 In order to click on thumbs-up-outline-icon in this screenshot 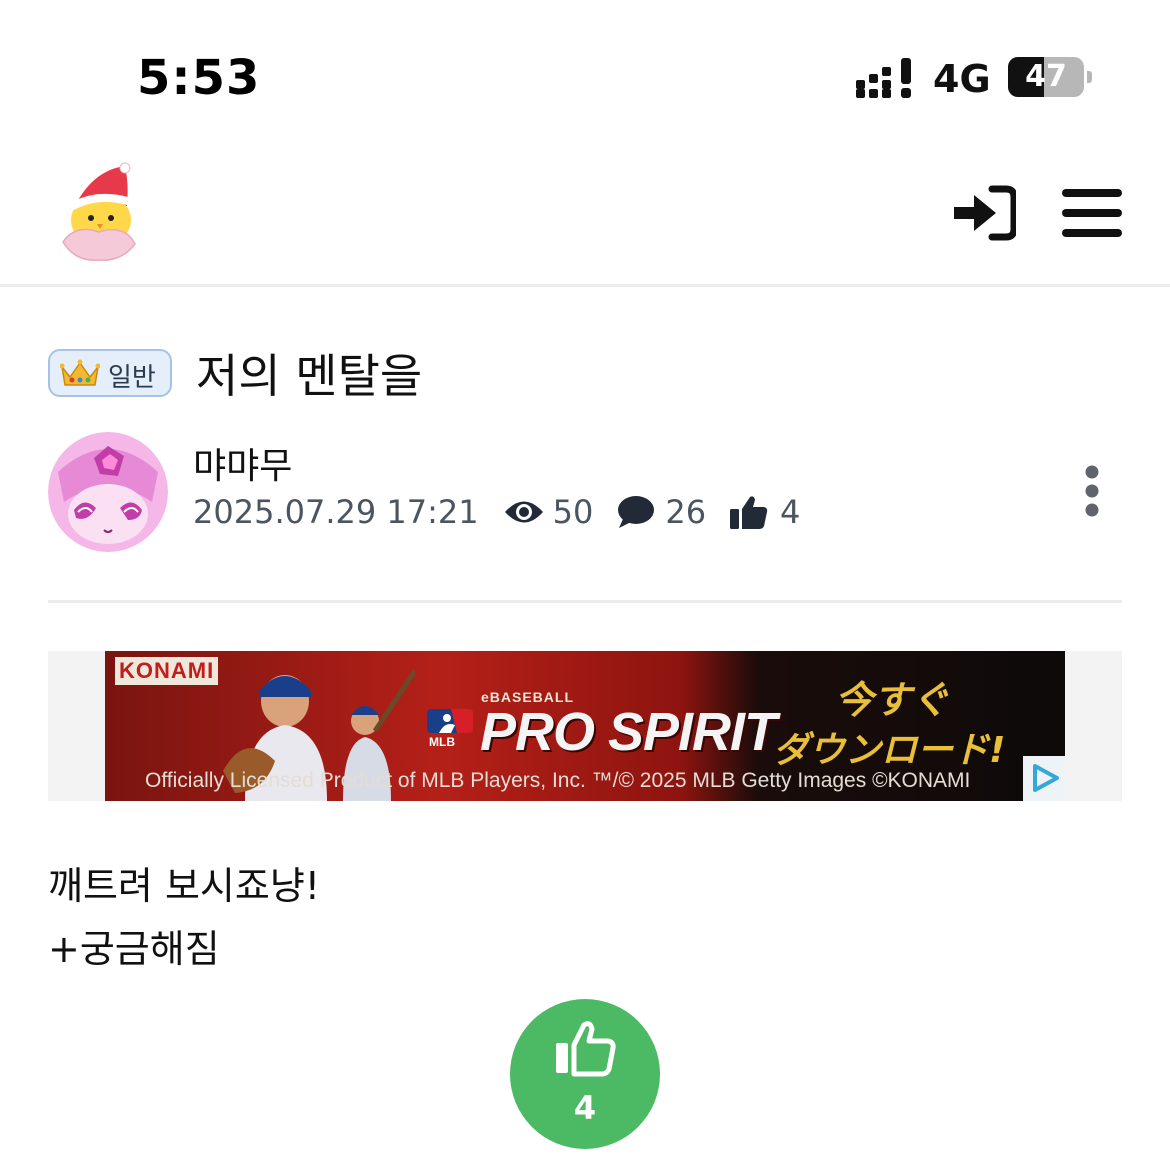, I will do `click(586, 1049)`.